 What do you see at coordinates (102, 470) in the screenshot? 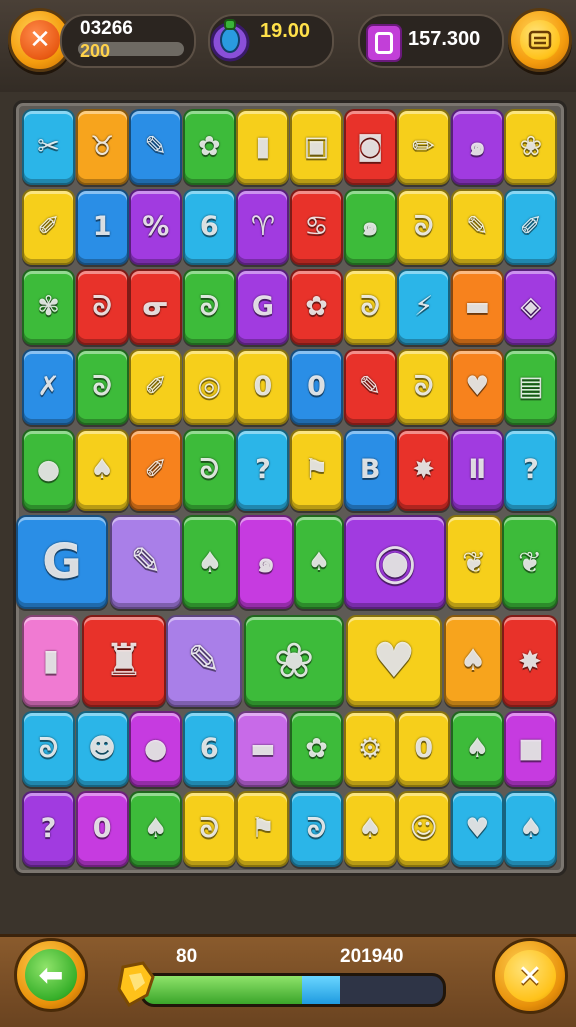
I see `tile-r4-c1: ♠` at bounding box center [102, 470].